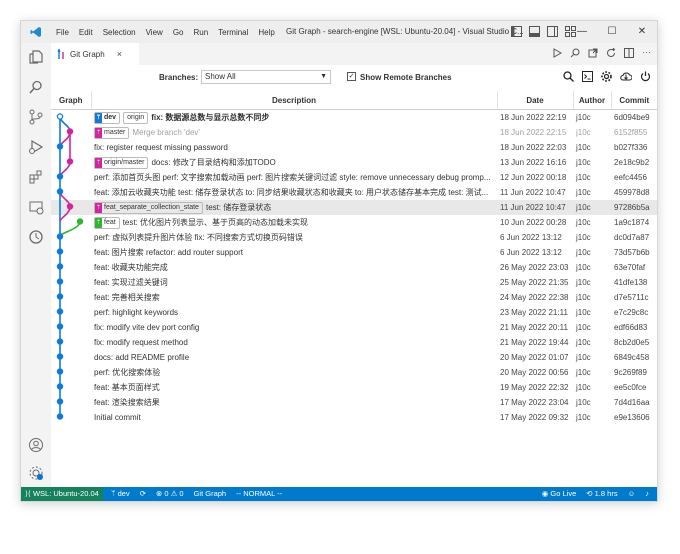 The image size is (680, 554). I want to click on menu-help: Help, so click(266, 32).